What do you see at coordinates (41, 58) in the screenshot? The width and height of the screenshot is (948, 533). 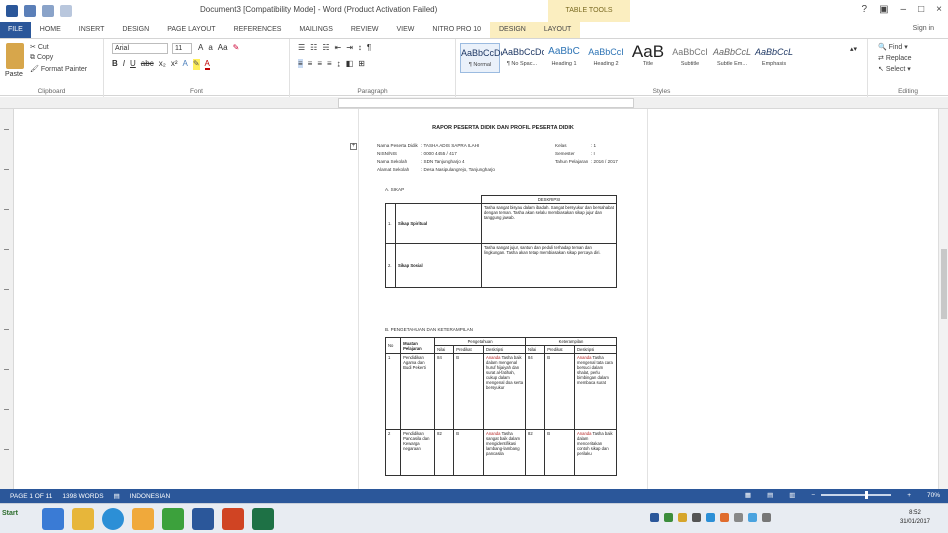 I see `copy-button: ⧉ Copy` at bounding box center [41, 58].